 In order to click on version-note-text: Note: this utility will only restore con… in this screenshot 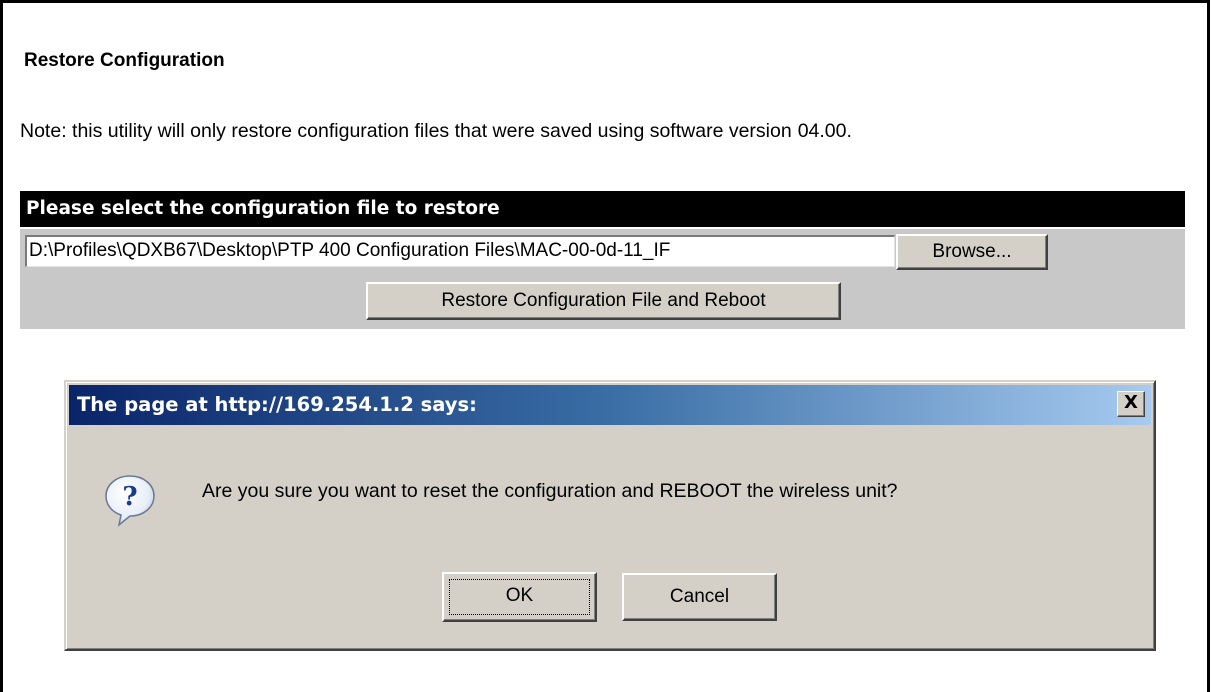, I will do `click(406, 131)`.